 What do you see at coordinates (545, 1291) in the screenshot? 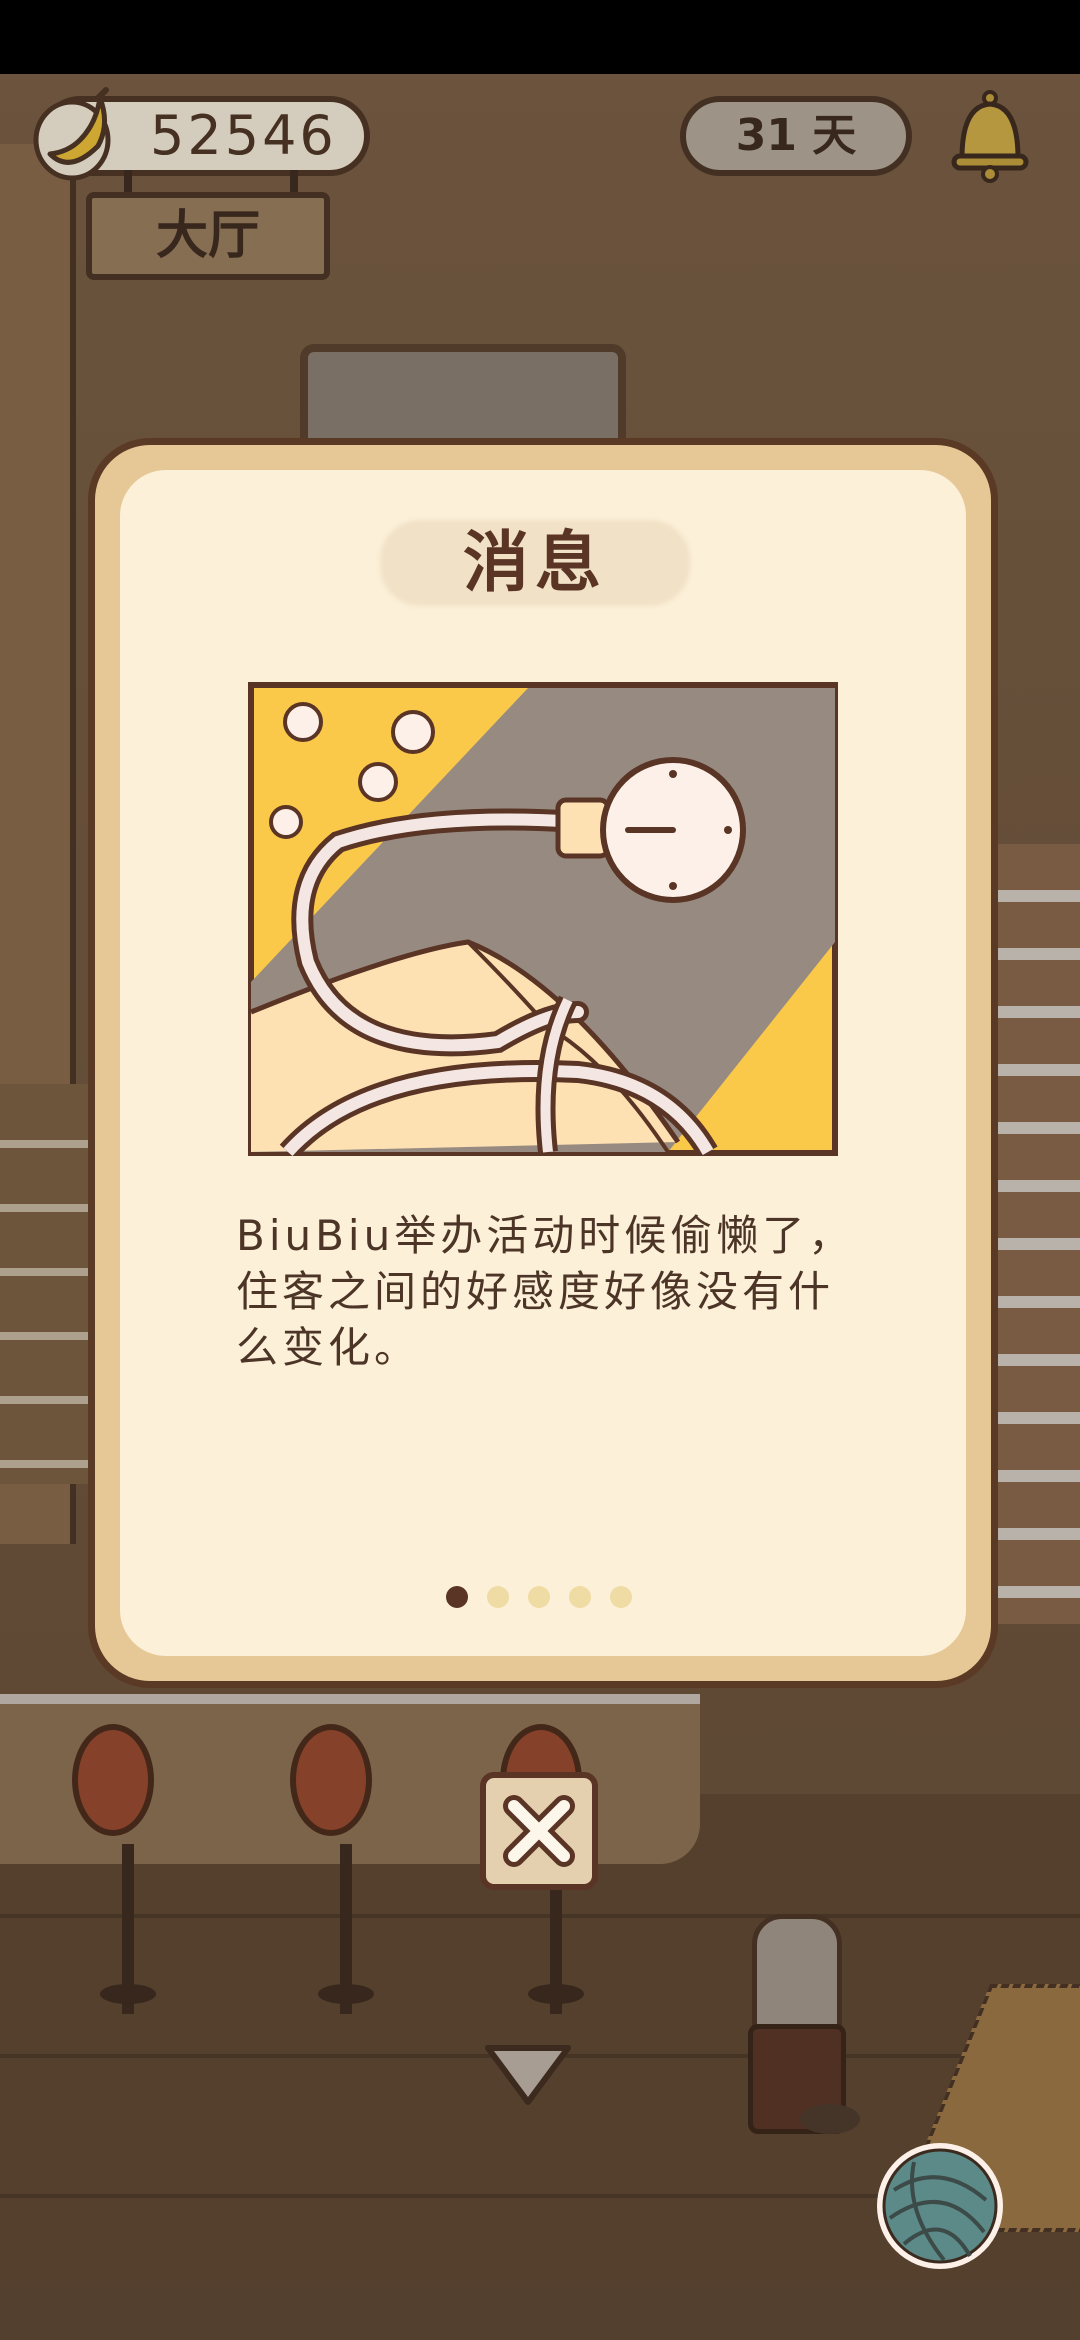
I see `message-body: BiuBiu举办活动时候偷懒了，住客之间的好感度好像没有什么变化。` at bounding box center [545, 1291].